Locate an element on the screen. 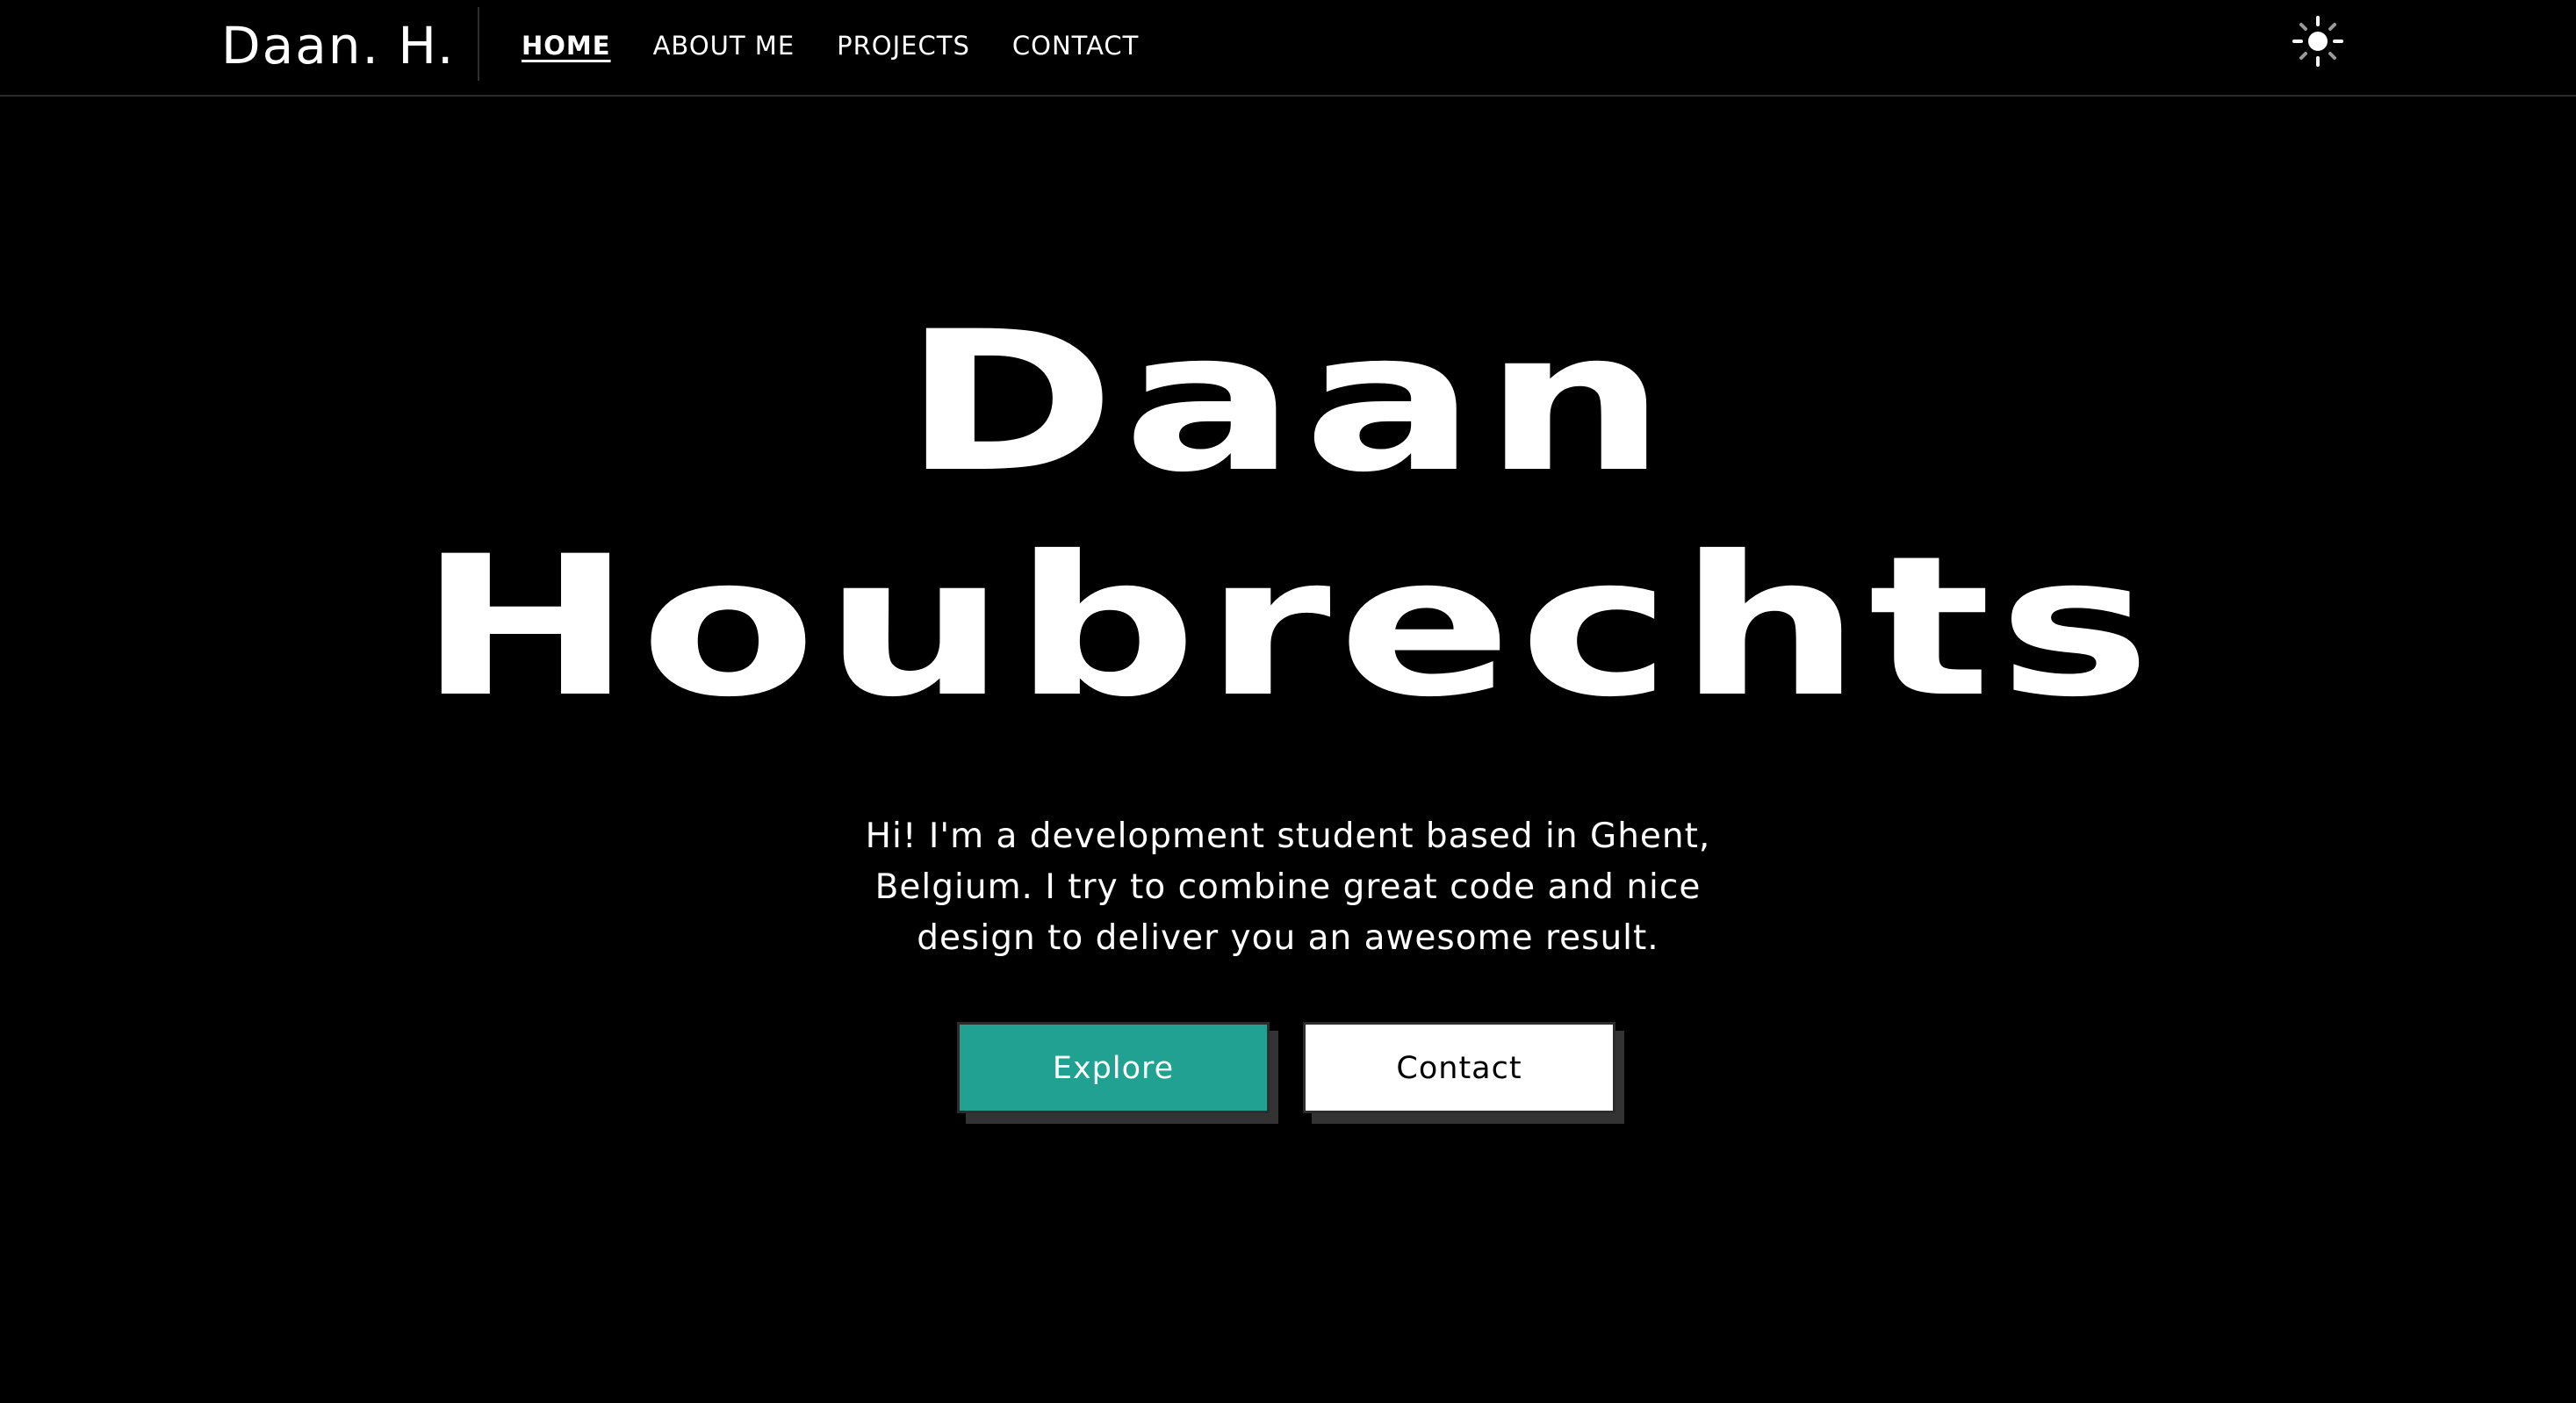 The width and height of the screenshot is (2576, 1403). nav-links: HOME ABOUT ME PROJECTS CONTACT is located at coordinates (830, 45).